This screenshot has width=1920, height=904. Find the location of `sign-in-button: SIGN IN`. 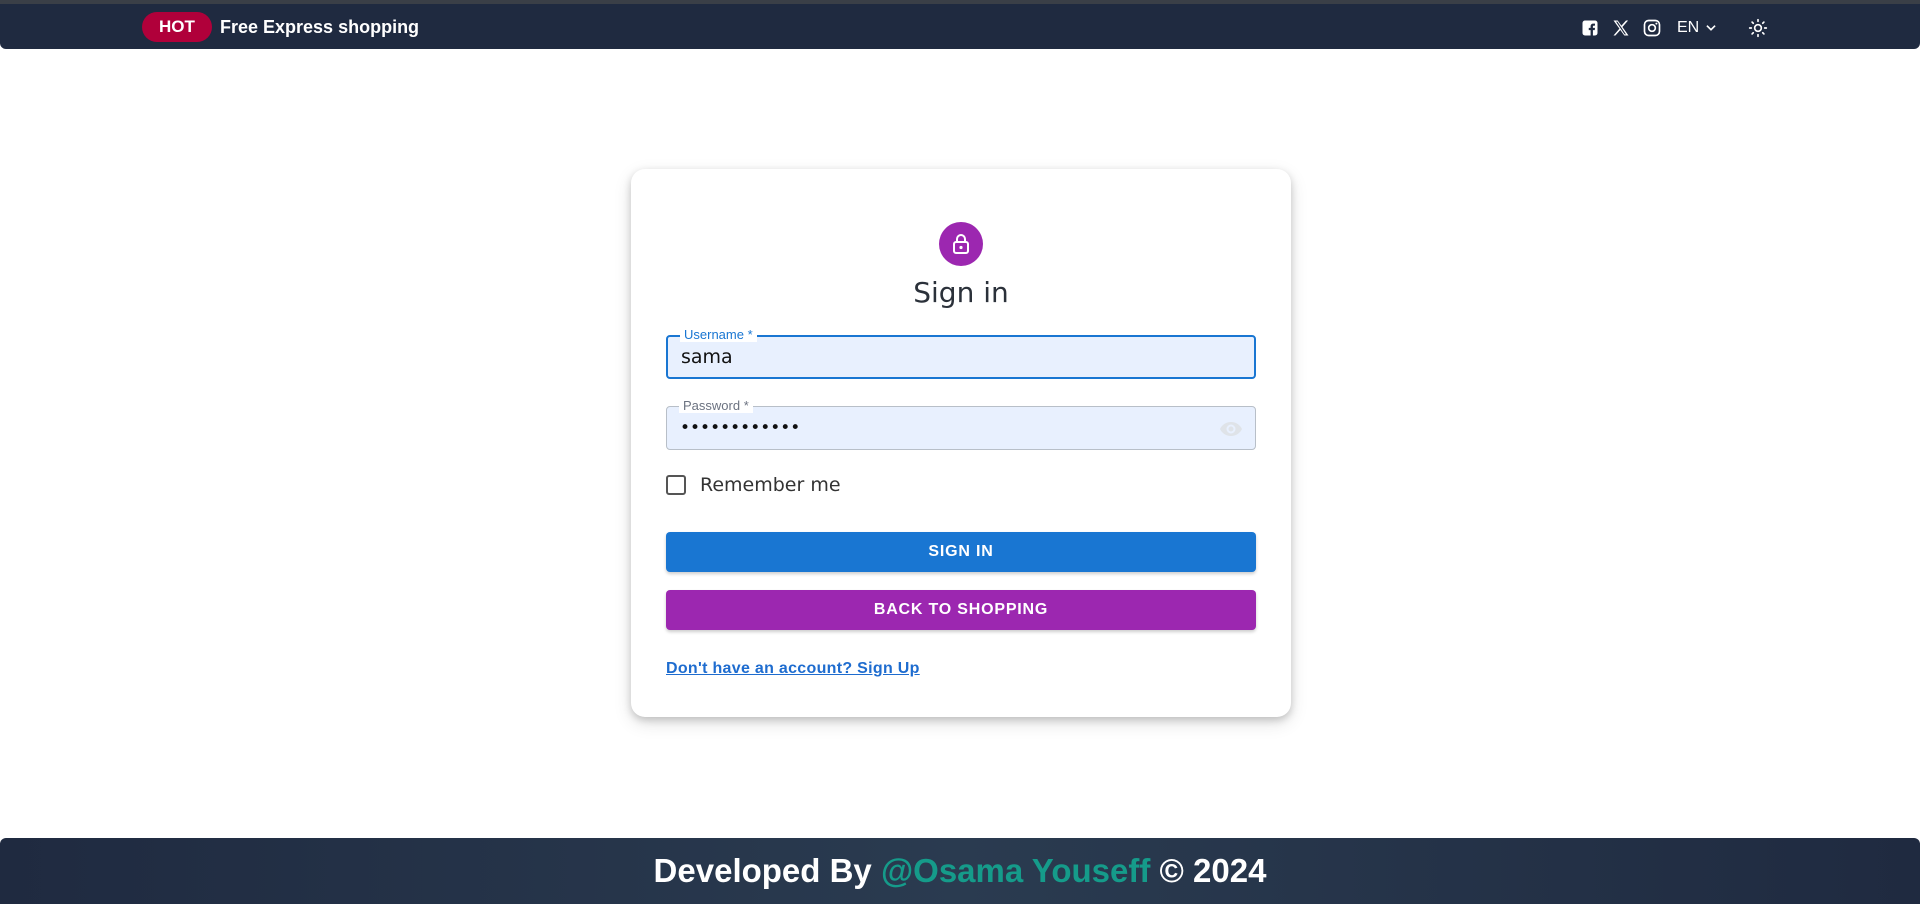

sign-in-button: SIGN IN is located at coordinates (961, 552).